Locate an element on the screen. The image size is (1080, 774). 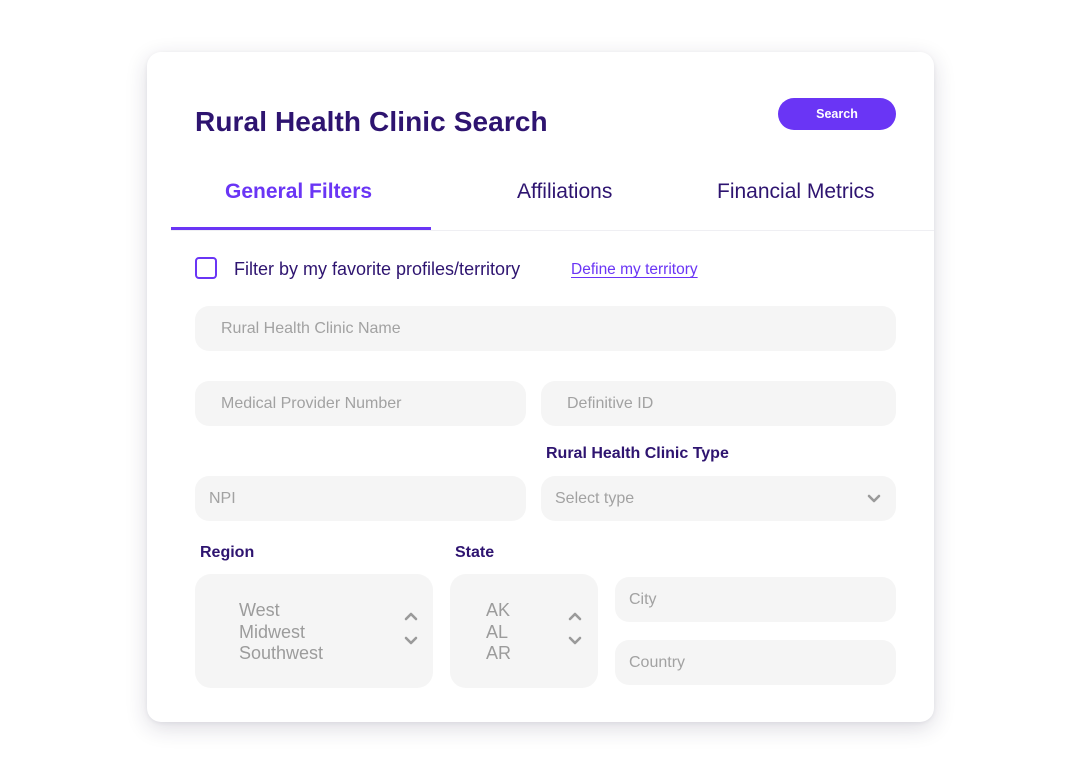
tab-financial-metrics: Financial Metrics is located at coordinates (796, 192).